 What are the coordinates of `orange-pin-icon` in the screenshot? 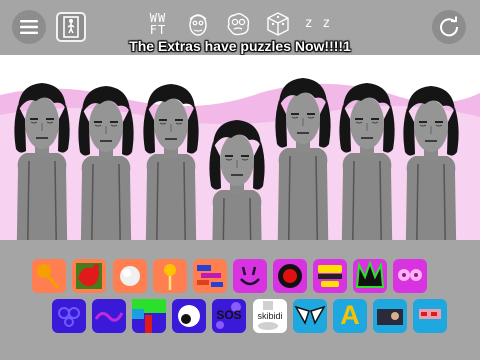 It's located at (48, 276).